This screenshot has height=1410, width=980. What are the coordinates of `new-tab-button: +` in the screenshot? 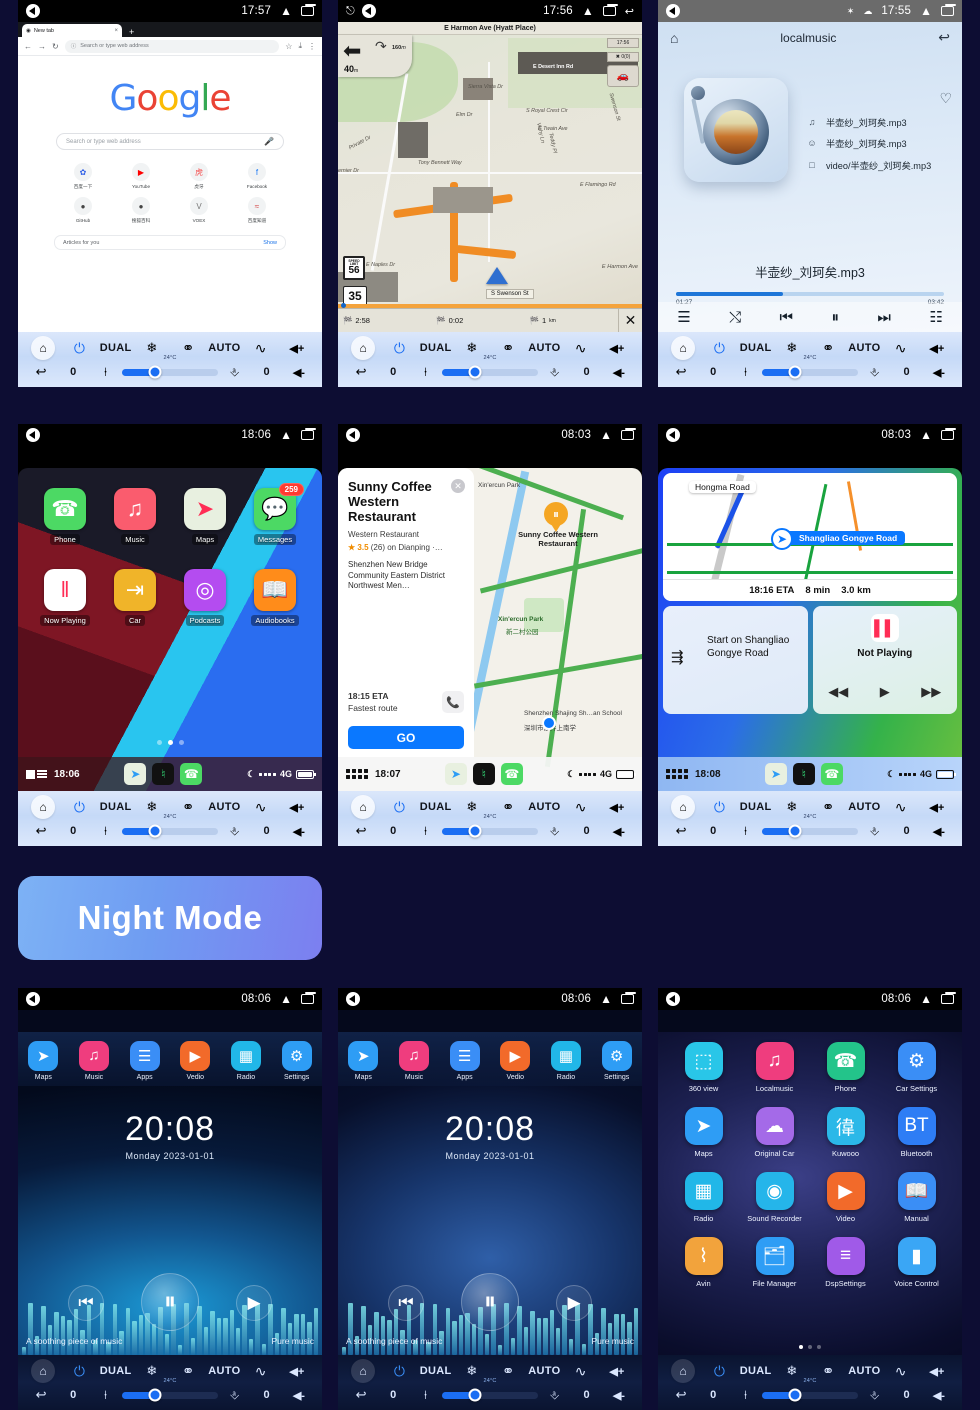 It's located at (131, 32).